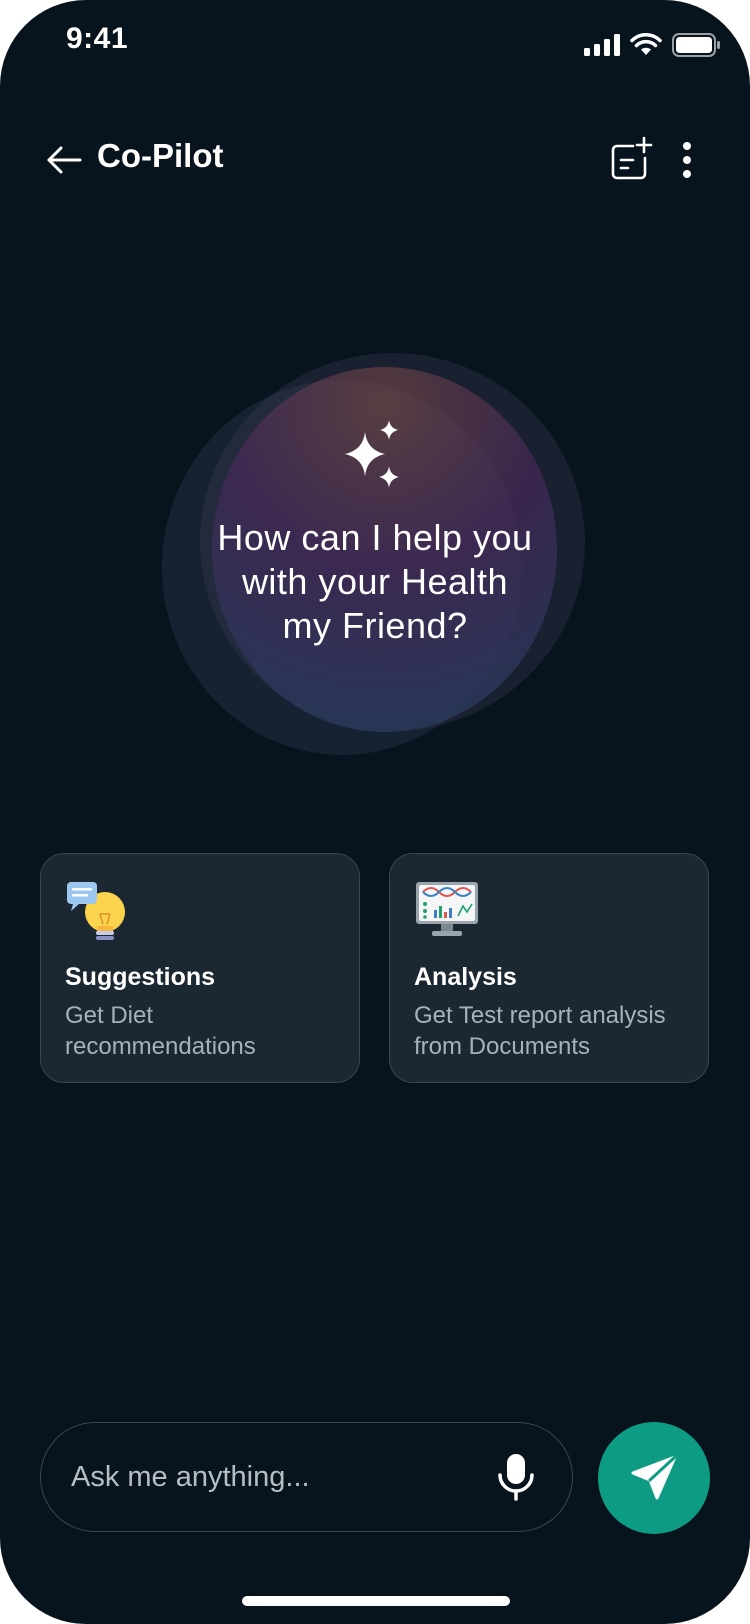 This screenshot has height=1624, width=750. I want to click on more-vertical-icon, so click(687, 160).